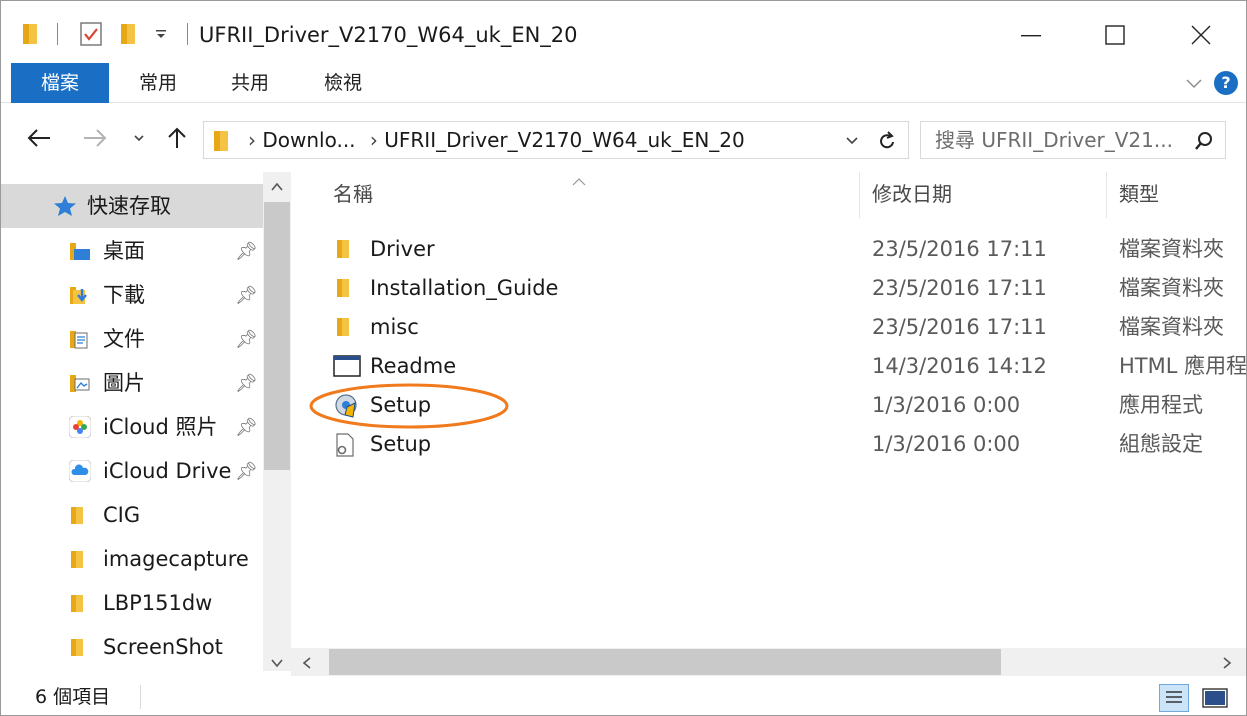 The height and width of the screenshot is (716, 1247). What do you see at coordinates (158, 83) in the screenshot?
I see `tab-home: 常用` at bounding box center [158, 83].